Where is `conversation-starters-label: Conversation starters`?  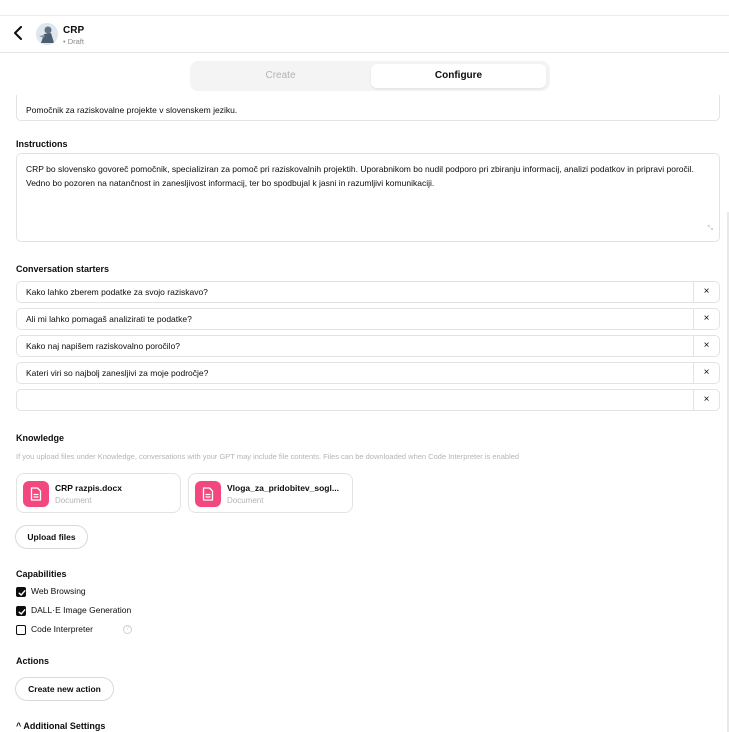 conversation-starters-label: Conversation starters is located at coordinates (63, 269).